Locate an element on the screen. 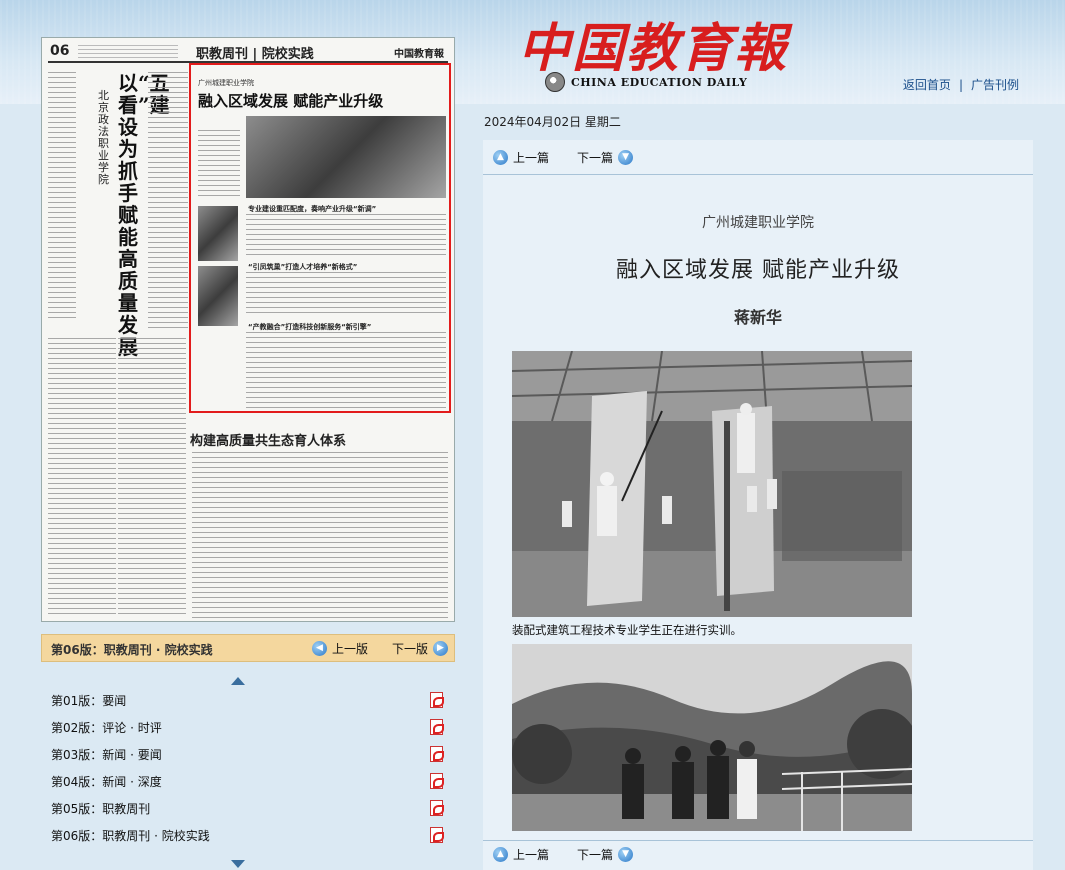 The height and width of the screenshot is (870, 1065). edition-item: 第01版：要闻 is located at coordinates (248, 701).